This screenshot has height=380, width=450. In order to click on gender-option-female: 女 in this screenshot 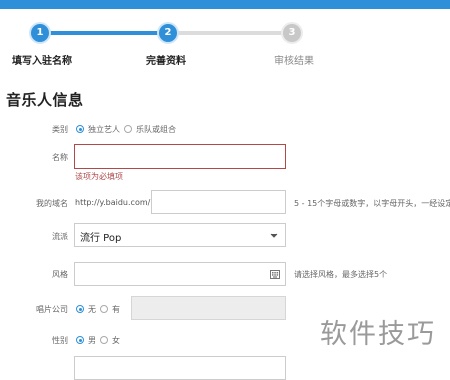, I will do `click(116, 340)`.